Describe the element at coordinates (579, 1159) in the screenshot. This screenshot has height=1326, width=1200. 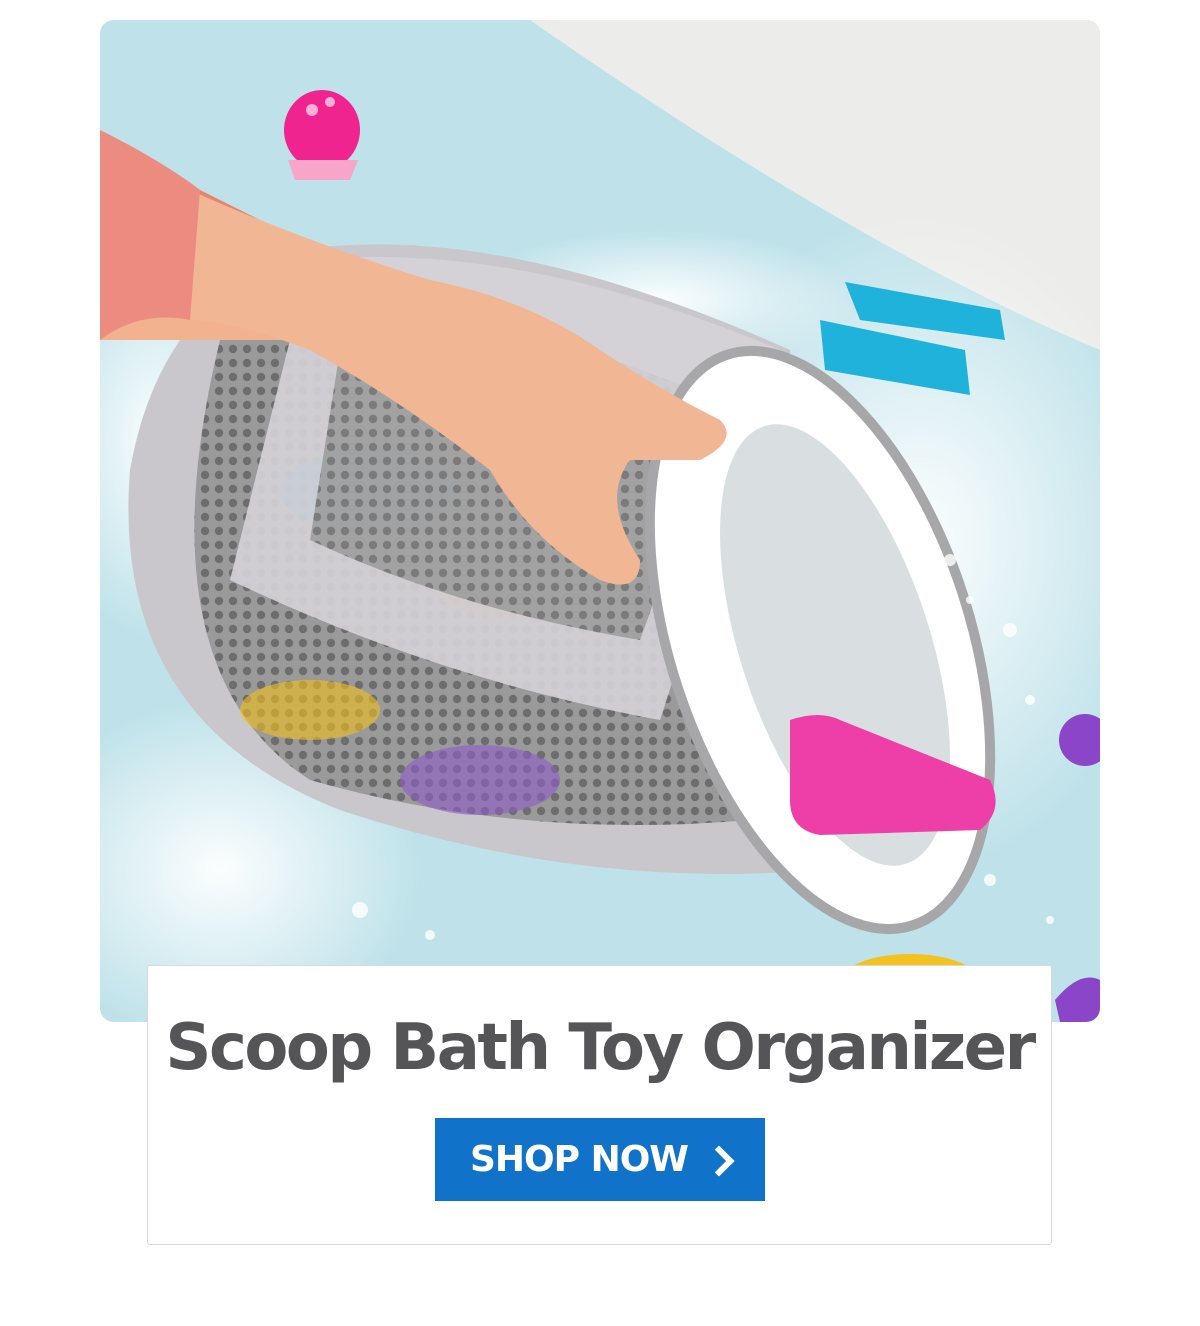
I see `shop-now-label: SHOP NOW` at that location.